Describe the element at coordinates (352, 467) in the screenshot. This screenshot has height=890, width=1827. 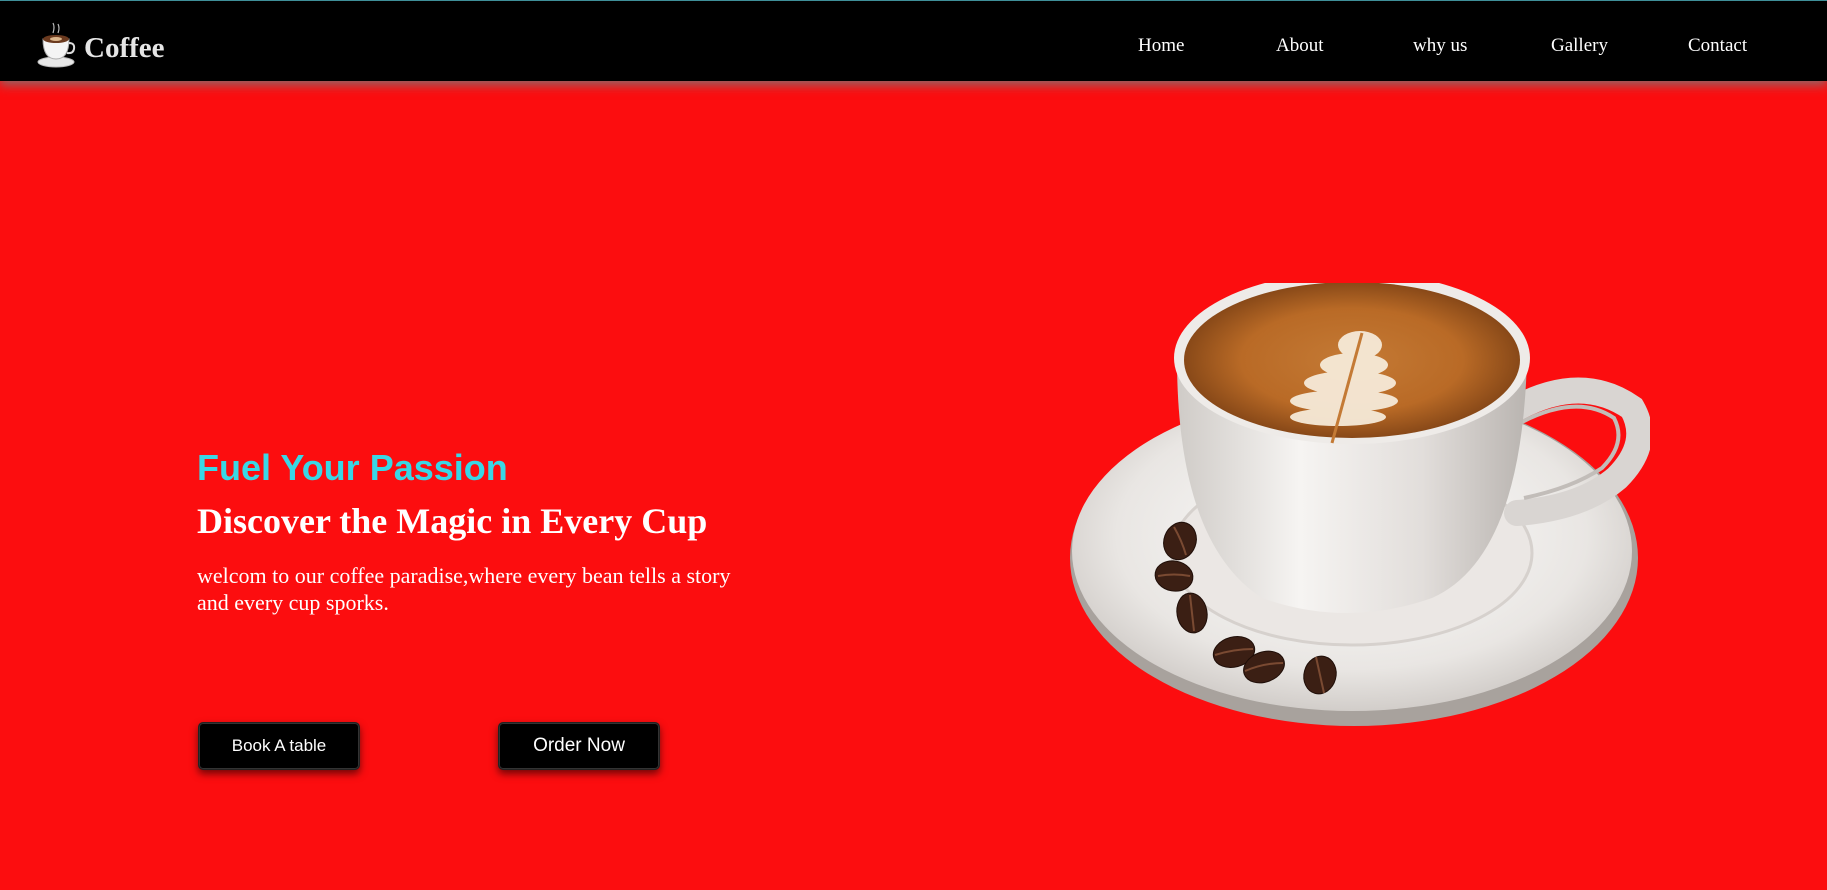
I see `hero-title: Fuel Your Passion` at that location.